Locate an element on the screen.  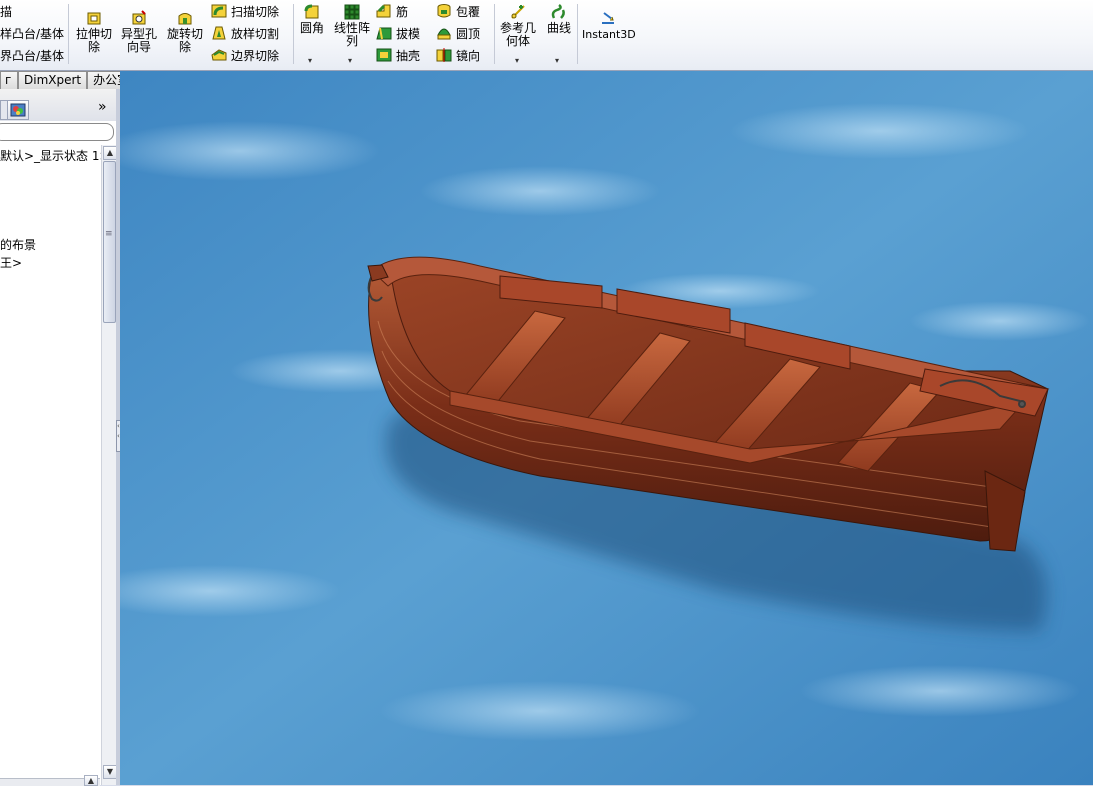
scroll-up-button: ▲ is located at coordinates (110, 153).